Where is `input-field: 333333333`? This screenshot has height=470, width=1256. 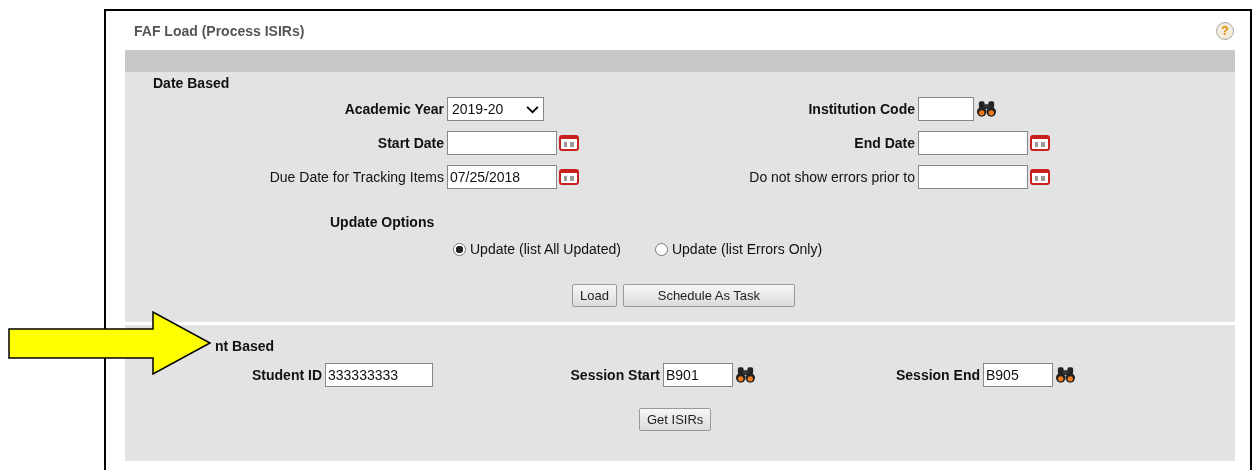 input-field: 333333333 is located at coordinates (379, 375).